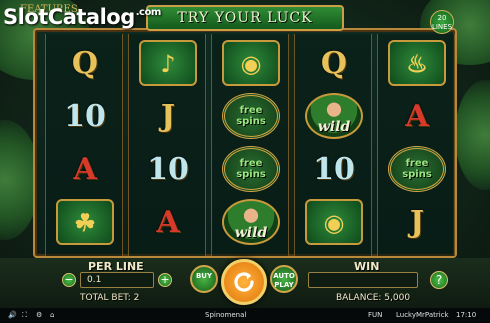 Image resolution: width=490 pixels, height=323 pixels. I want to click on username-text: LuckyMrPatrick, so click(422, 315).